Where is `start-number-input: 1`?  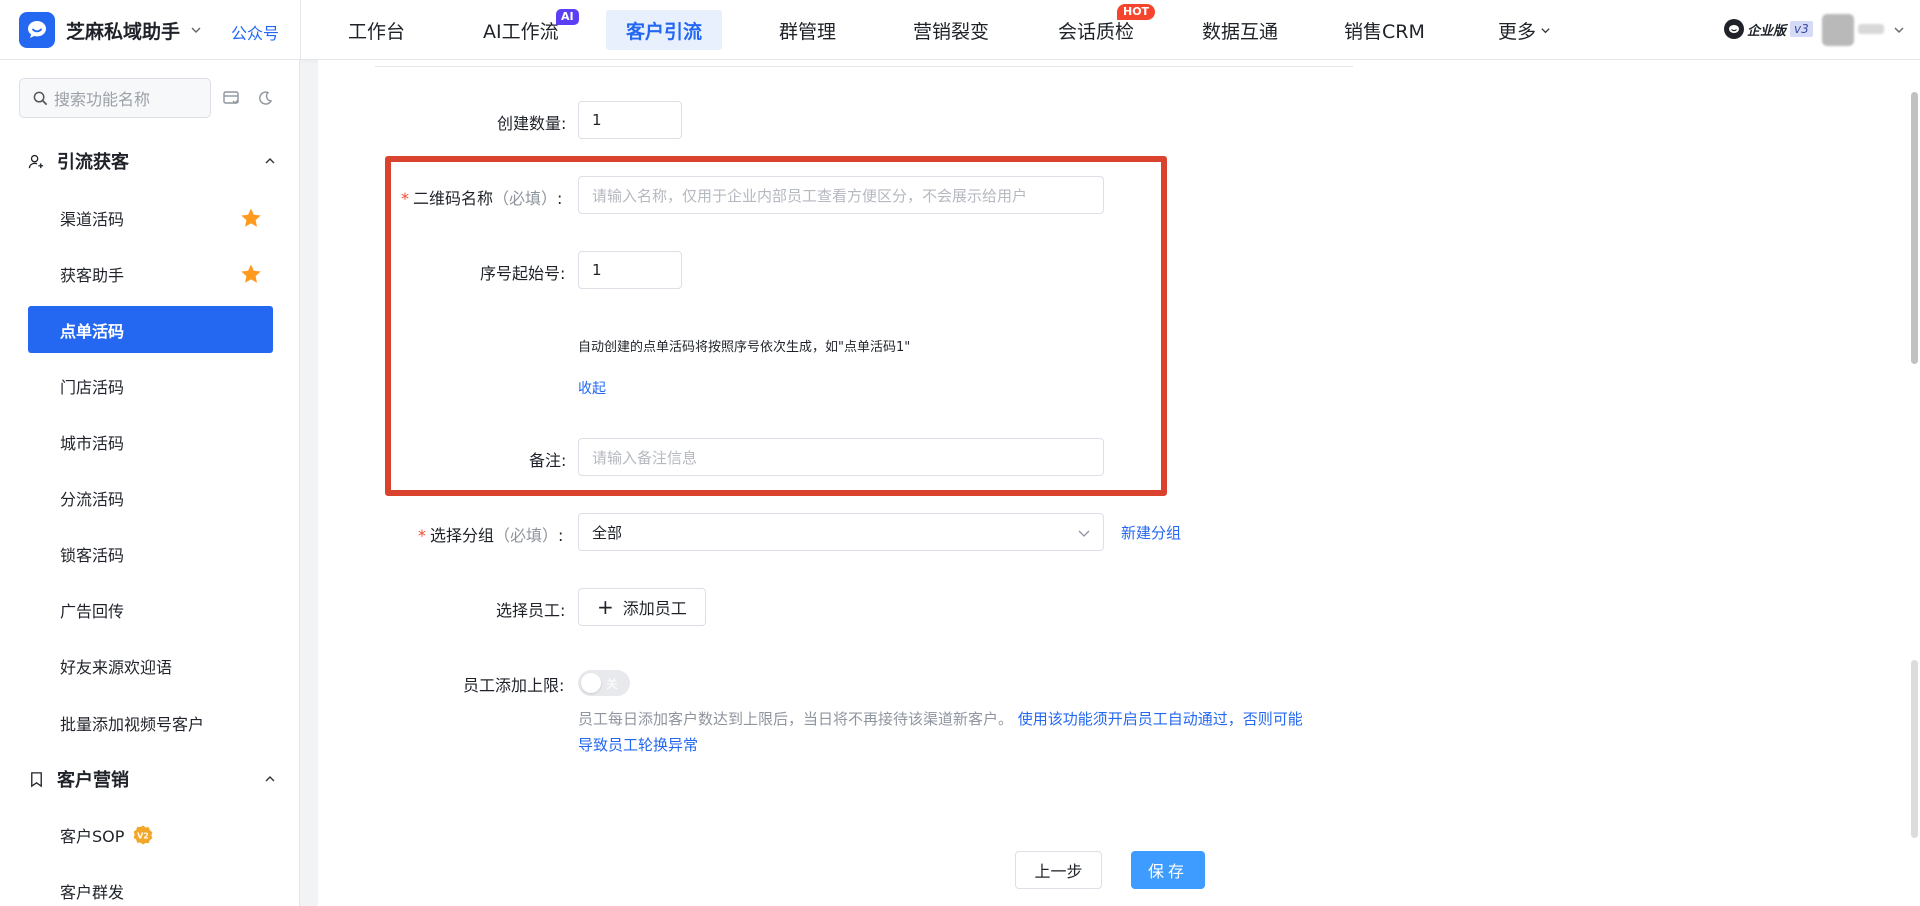
start-number-input: 1 is located at coordinates (630, 270).